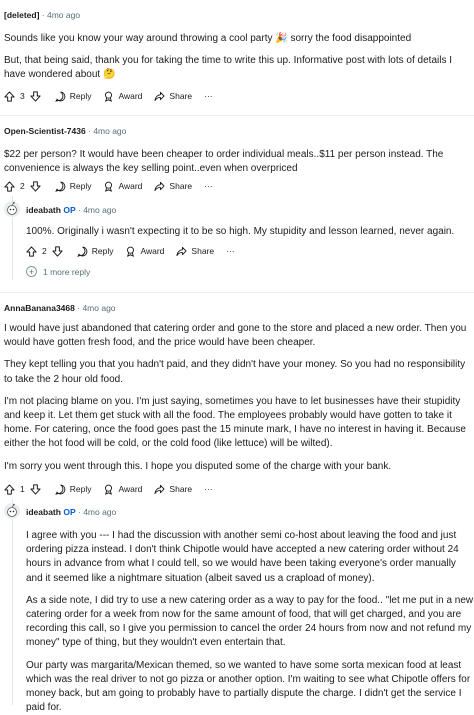  I want to click on expand-plus-icon: +, so click(31, 271).